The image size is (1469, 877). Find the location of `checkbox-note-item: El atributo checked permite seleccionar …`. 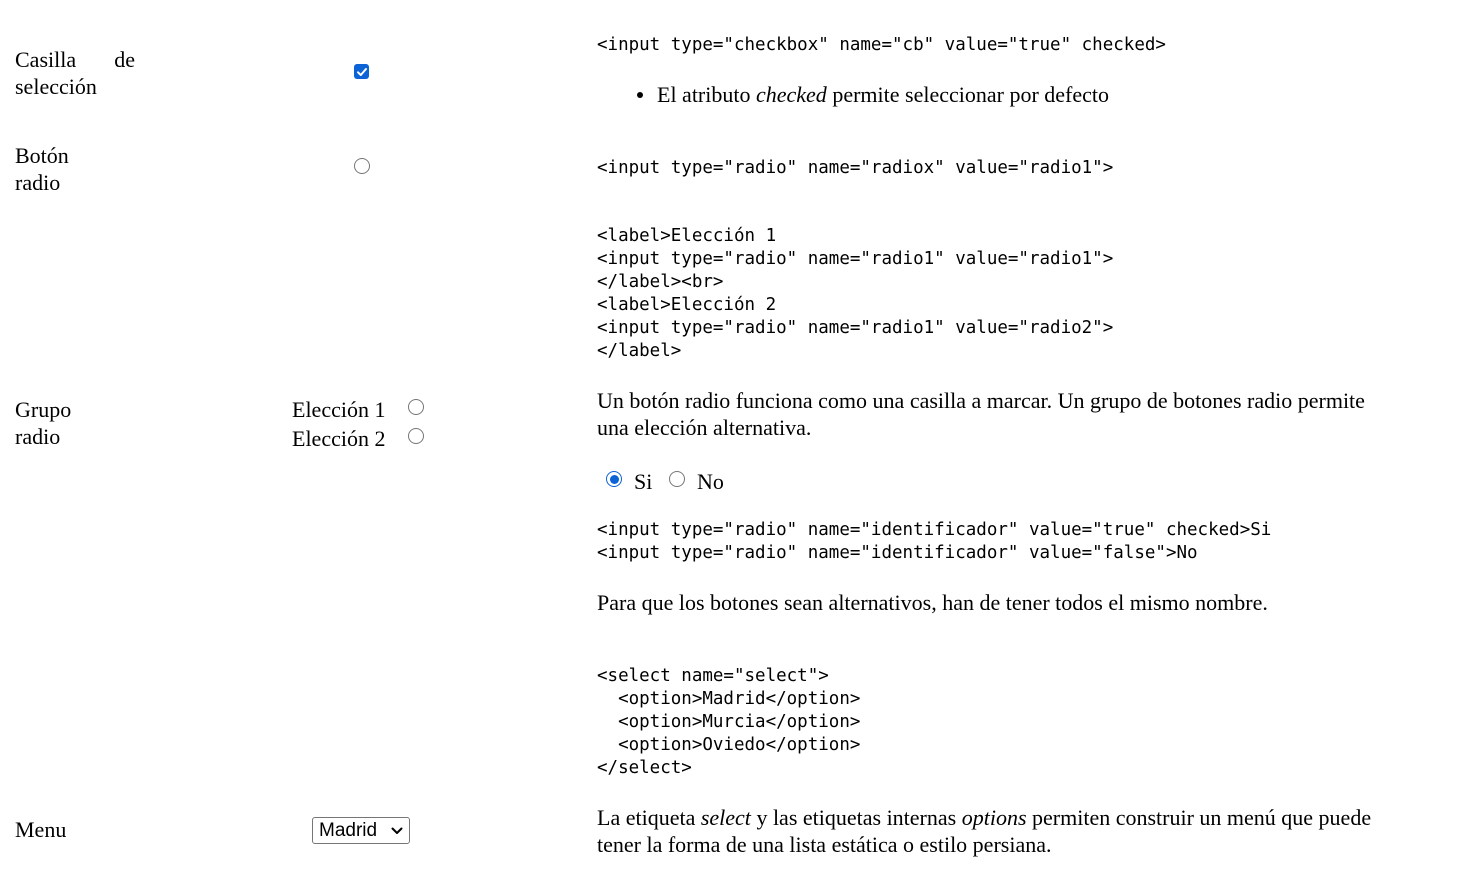

checkbox-note-item: El atributo checked permite seleccionar … is located at coordinates (873, 94).